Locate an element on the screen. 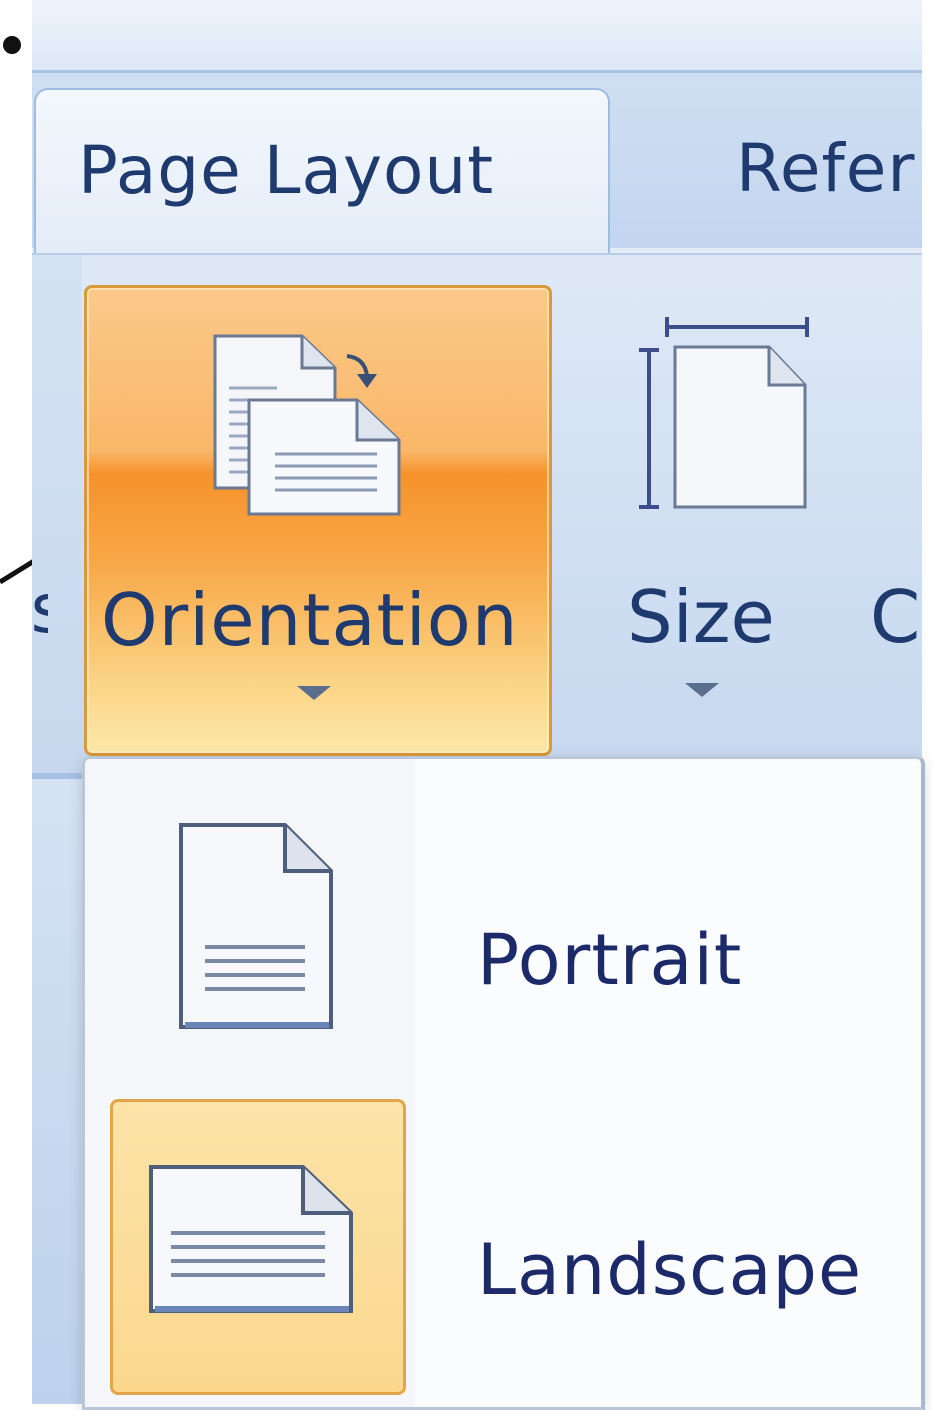 The height and width of the screenshot is (1410, 932). orientation-label: Orientation is located at coordinates (310, 620).